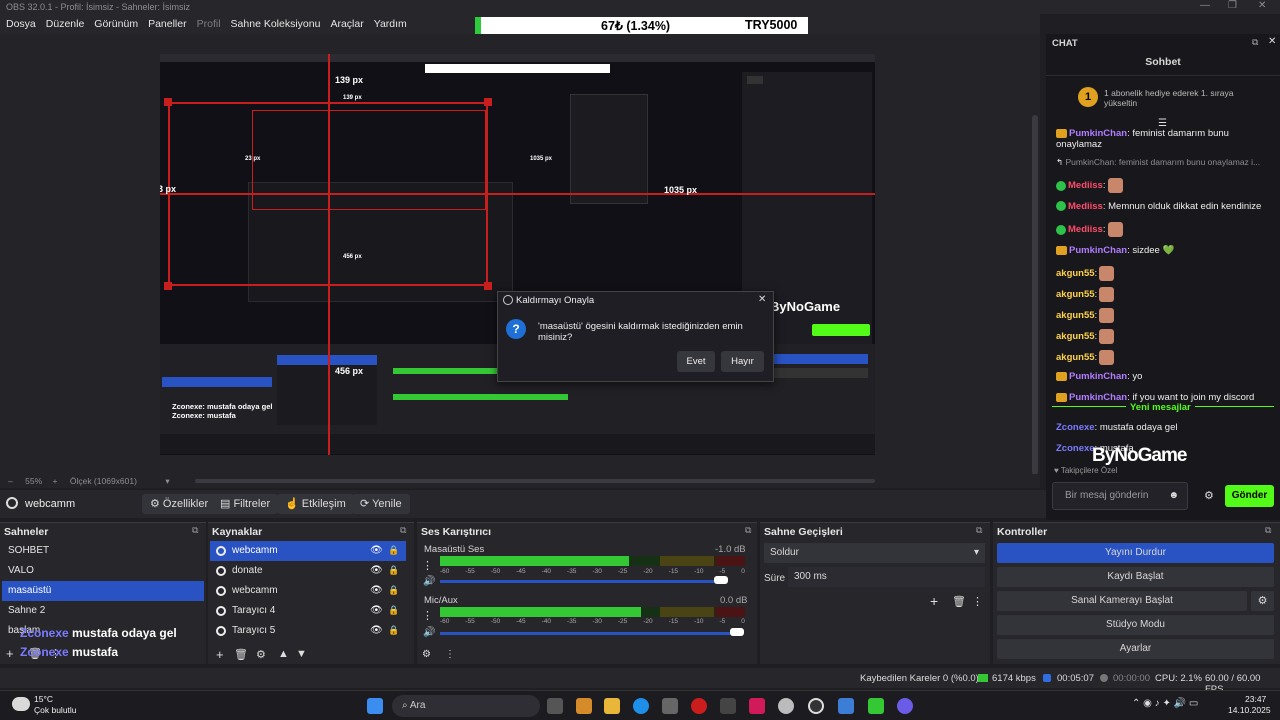  What do you see at coordinates (283, 654) in the screenshot?
I see `move-up-icon: ▲` at bounding box center [283, 654].